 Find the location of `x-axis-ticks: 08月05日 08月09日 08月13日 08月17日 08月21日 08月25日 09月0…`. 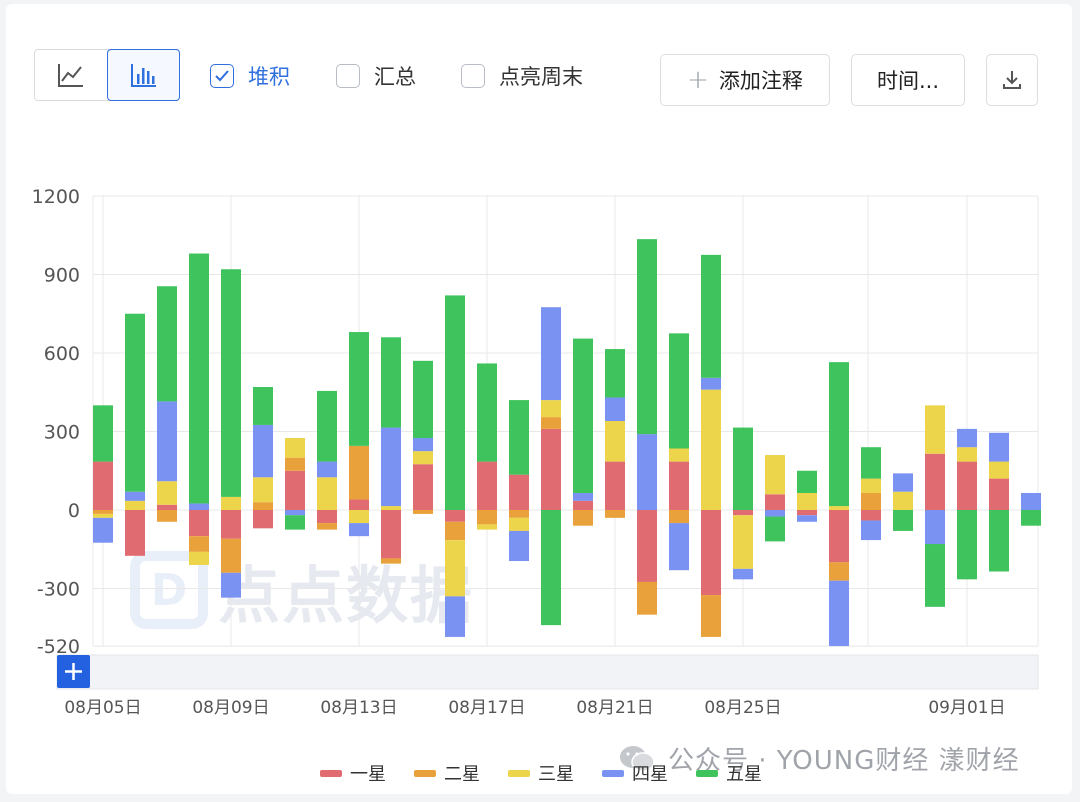

x-axis-ticks: 08月05日 08月09日 08月13日 08月17日 08月21日 08月25日 09月0… is located at coordinates (534, 708).